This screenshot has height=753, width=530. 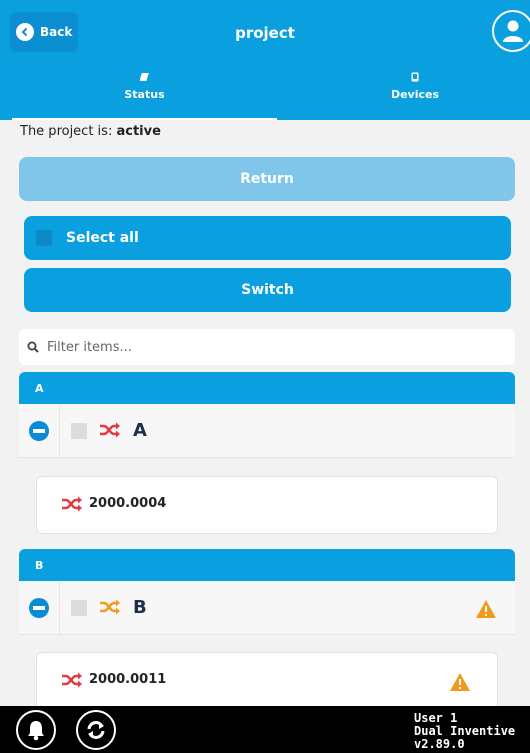 What do you see at coordinates (140, 607) in the screenshot?
I see `group-name: B` at bounding box center [140, 607].